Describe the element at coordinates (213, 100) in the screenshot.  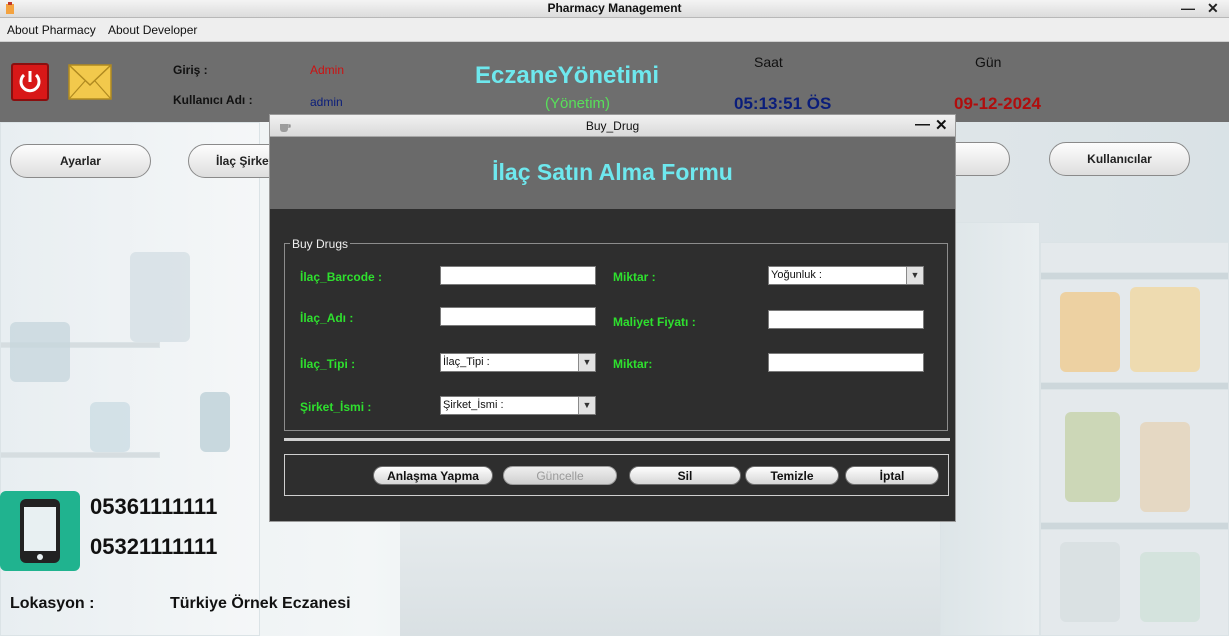
I see `username-label: Kullanıcı Adı :` at that location.